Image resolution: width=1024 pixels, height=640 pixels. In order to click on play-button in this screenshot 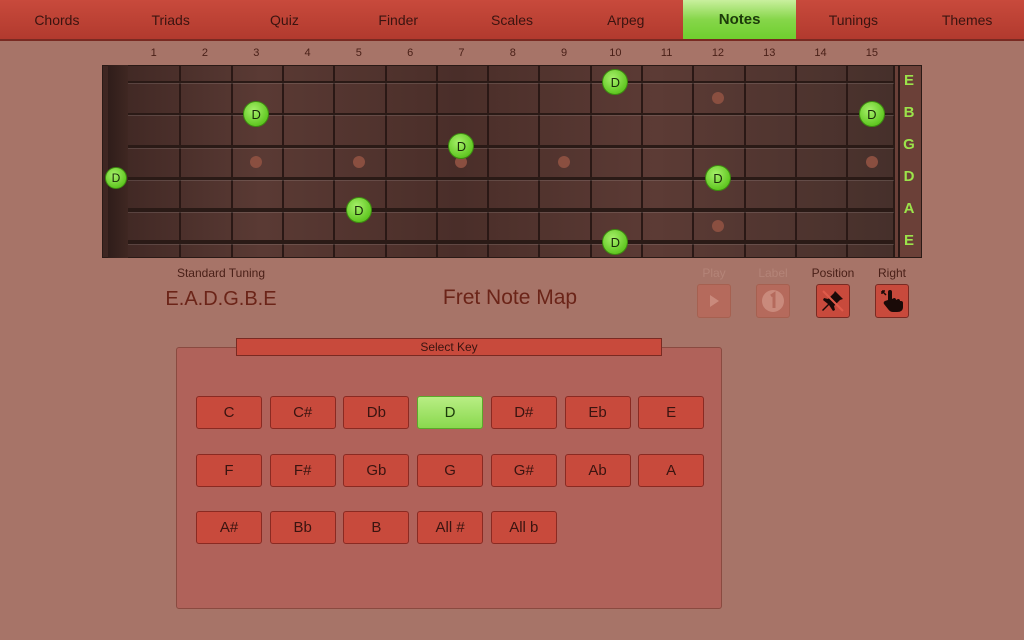, I will do `click(714, 301)`.